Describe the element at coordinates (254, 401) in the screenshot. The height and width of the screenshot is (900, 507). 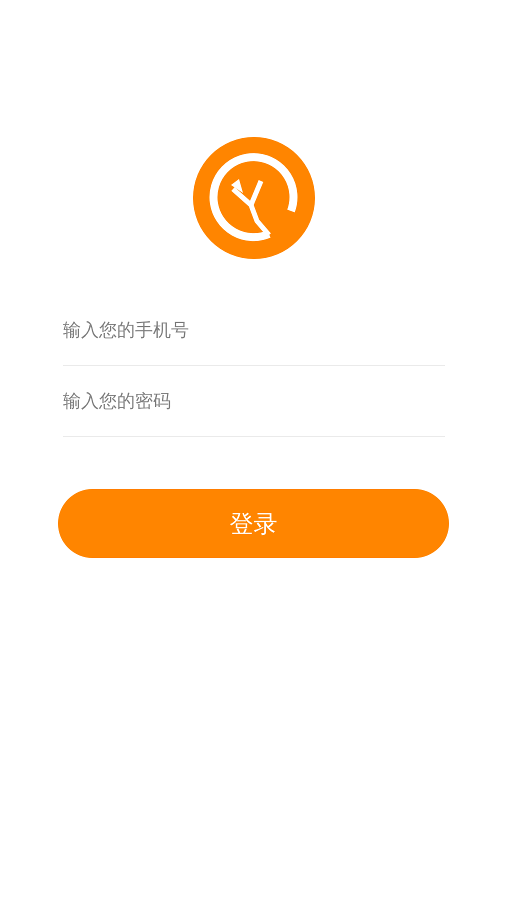
I see `input-field: 输入您的密码` at that location.